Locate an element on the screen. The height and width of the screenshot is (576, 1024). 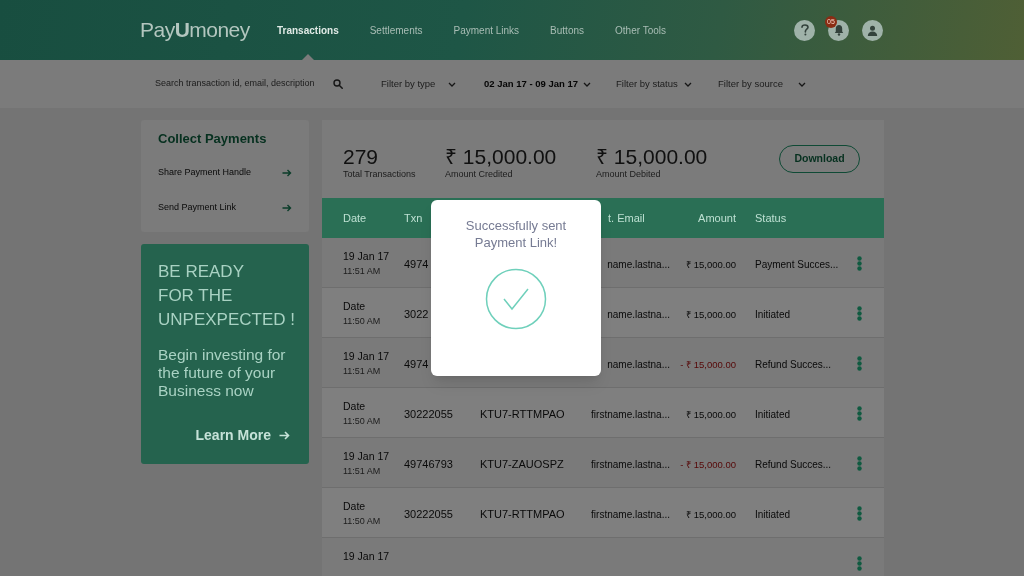
profile-button is located at coordinates (872, 30).